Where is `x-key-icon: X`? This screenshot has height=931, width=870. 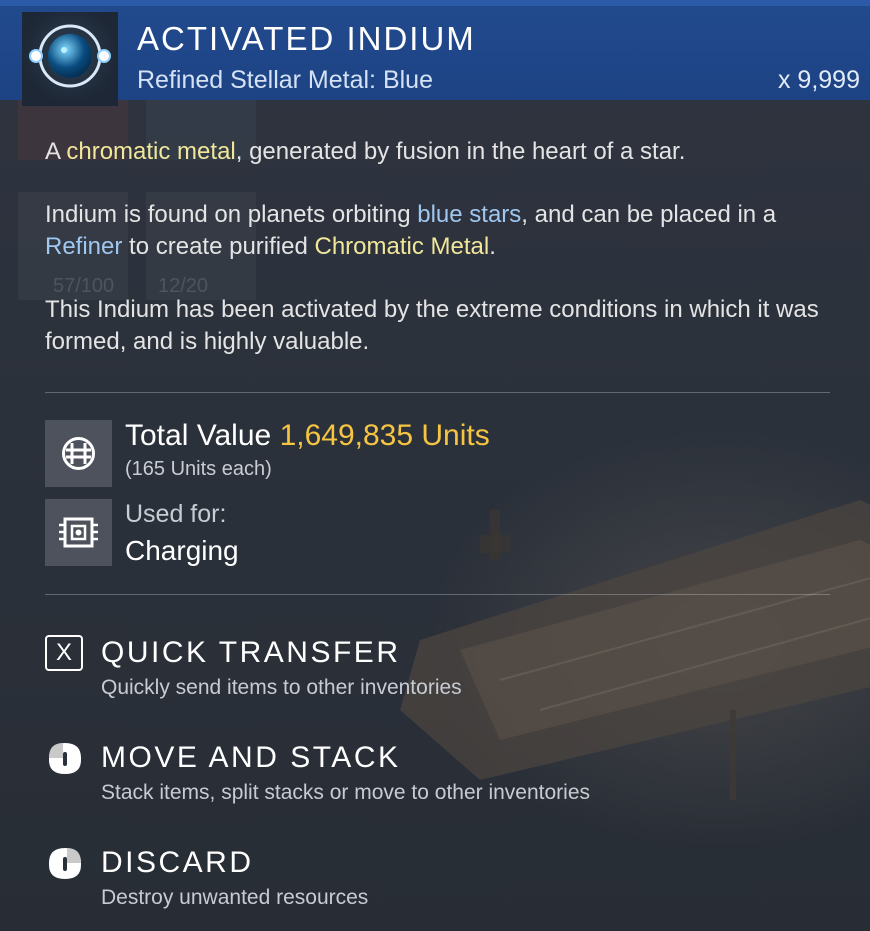
x-key-icon: X is located at coordinates (64, 653).